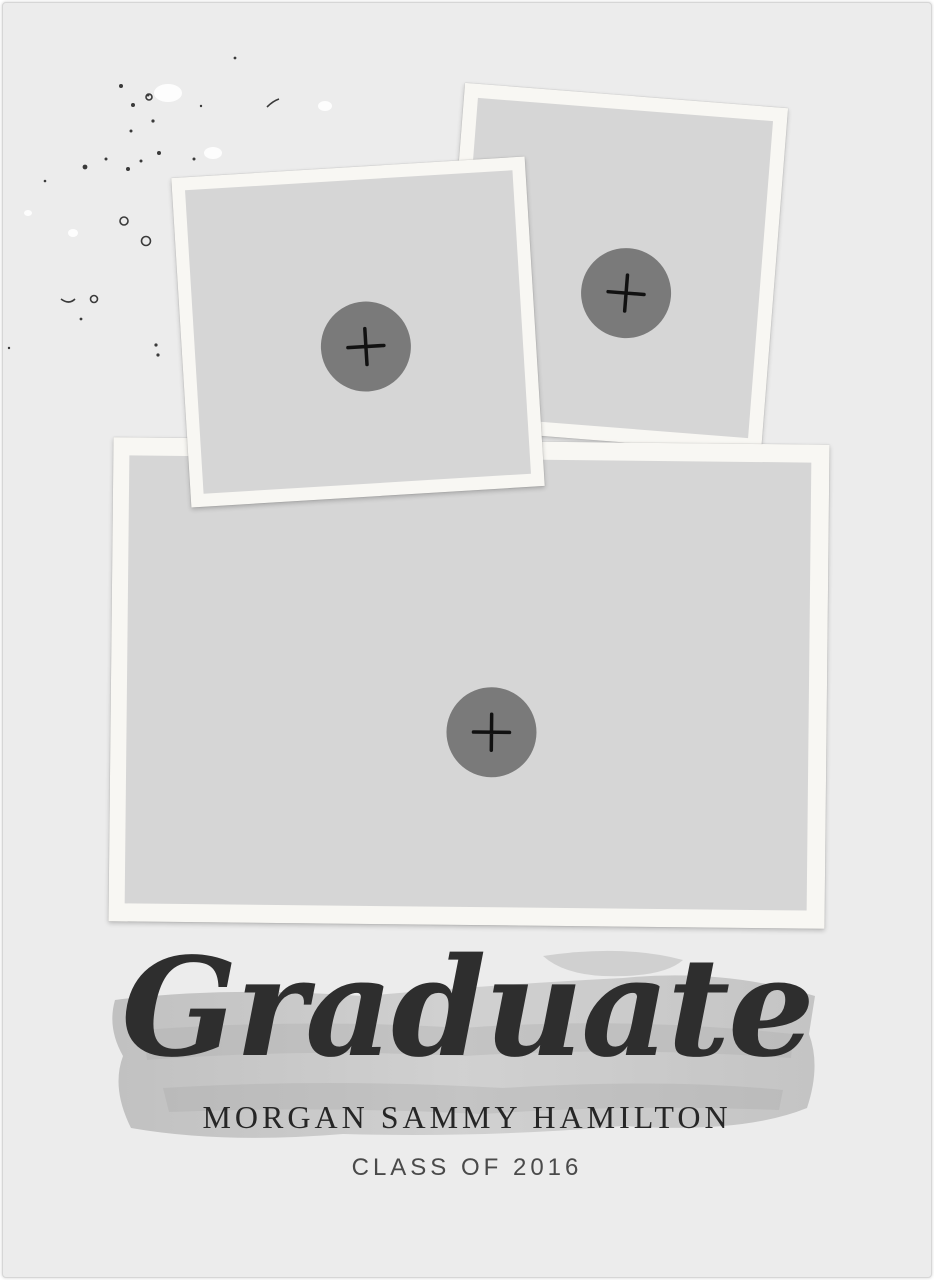  I want to click on graduate-name: MORGAN SAMMY HAMILTON, so click(467, 1117).